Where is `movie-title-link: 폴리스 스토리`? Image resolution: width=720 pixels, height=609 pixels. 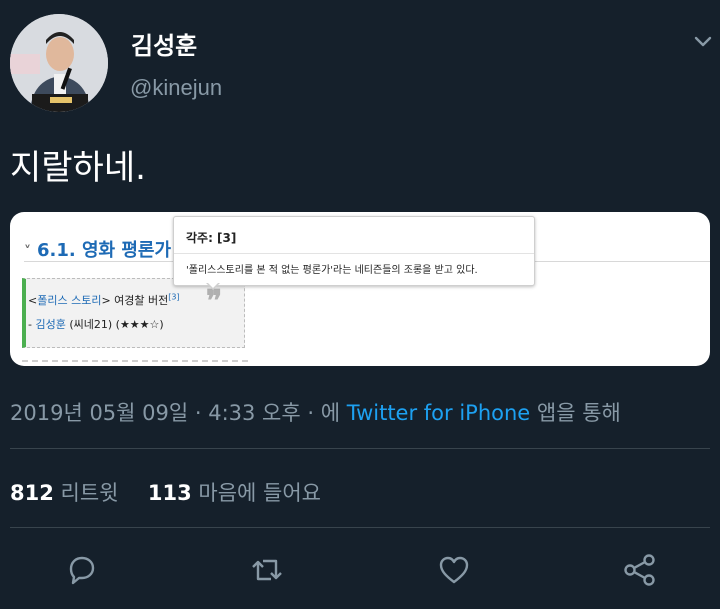
movie-title-link: 폴리스 스토리 is located at coordinates (69, 300).